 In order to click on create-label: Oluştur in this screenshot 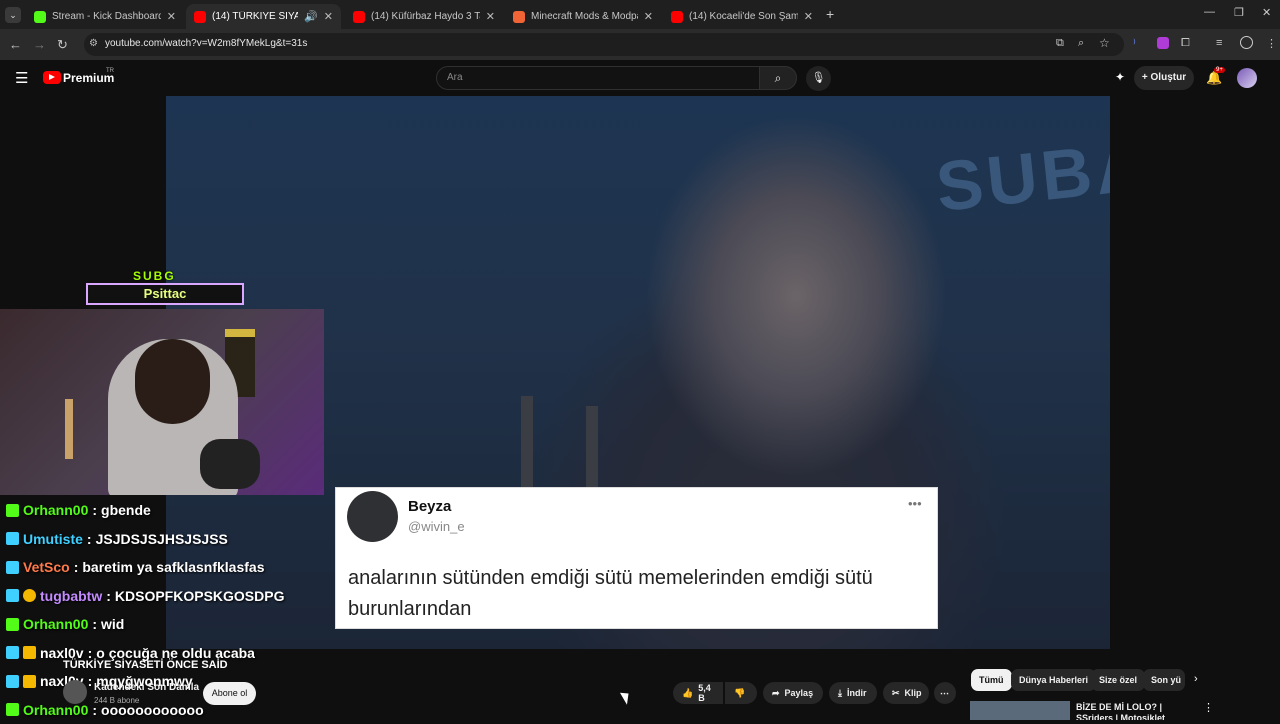, I will do `click(1169, 77)`.